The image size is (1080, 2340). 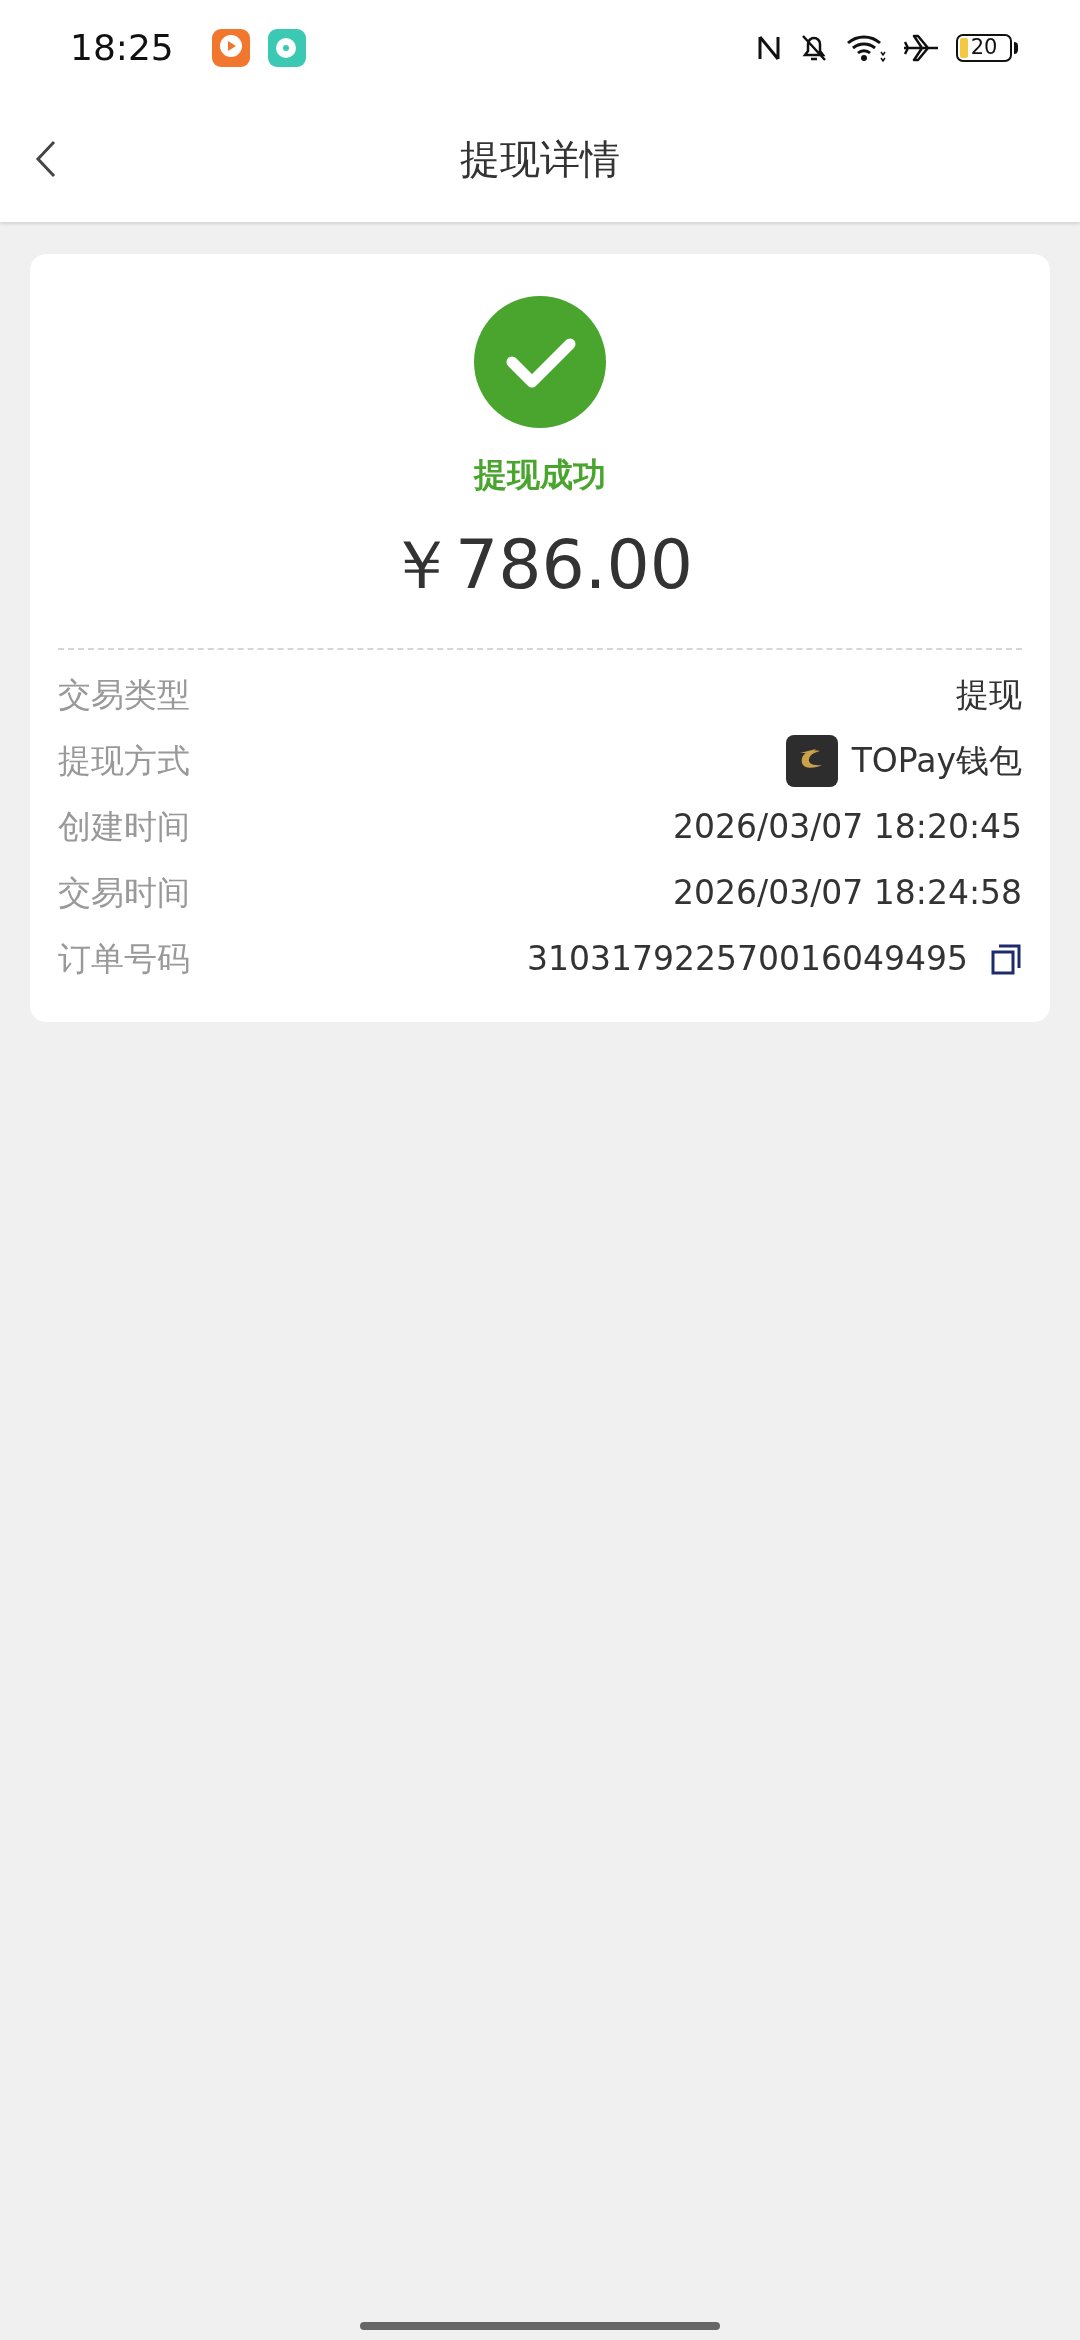 What do you see at coordinates (540, 475) in the screenshot?
I see `status-text: 提现成功` at bounding box center [540, 475].